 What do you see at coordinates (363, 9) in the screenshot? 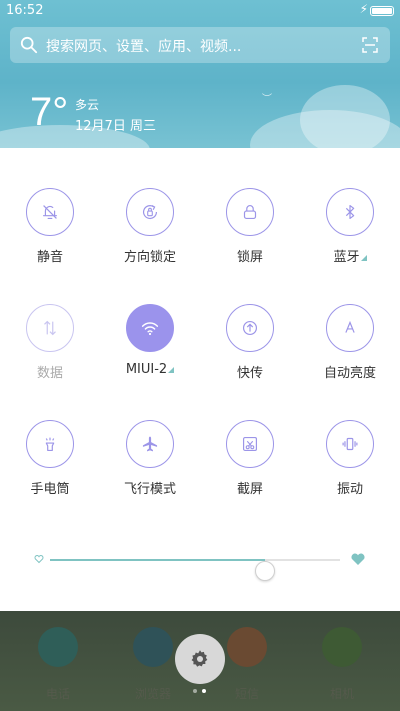
I see `charging-icon: ⚡` at bounding box center [363, 9].